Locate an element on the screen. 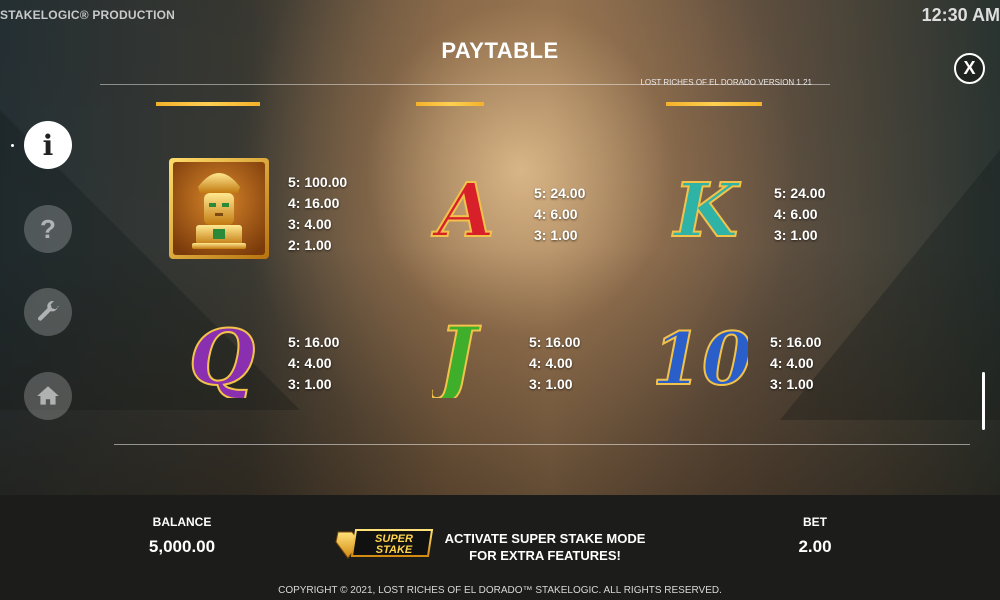 The width and height of the screenshot is (1000, 600). paytable-a: 5: 24.00 4: 6.00 3: 1.00 is located at coordinates (559, 214).